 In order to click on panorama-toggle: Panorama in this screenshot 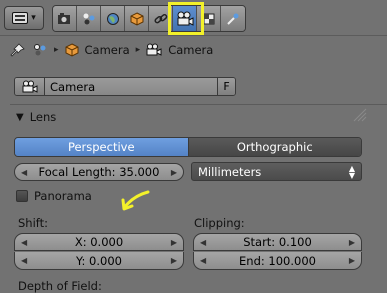, I will do `click(54, 196)`.